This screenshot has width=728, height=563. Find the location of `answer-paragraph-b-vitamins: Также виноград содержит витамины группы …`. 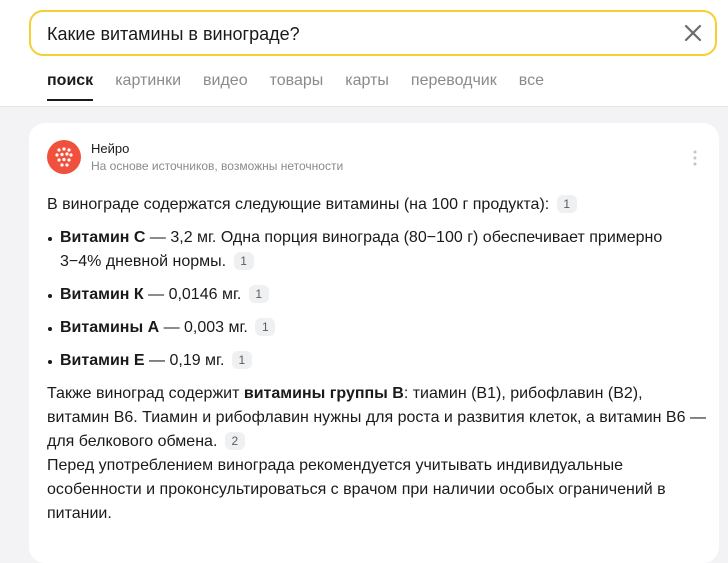

answer-paragraph-b-vitamins: Также виноград содержит витамины группы … is located at coordinates (377, 418).